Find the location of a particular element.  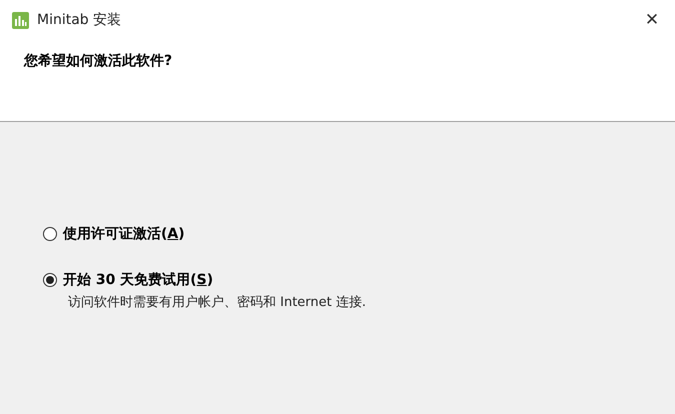

question-heading: 您希望如何激活此软件? is located at coordinates (98, 61).